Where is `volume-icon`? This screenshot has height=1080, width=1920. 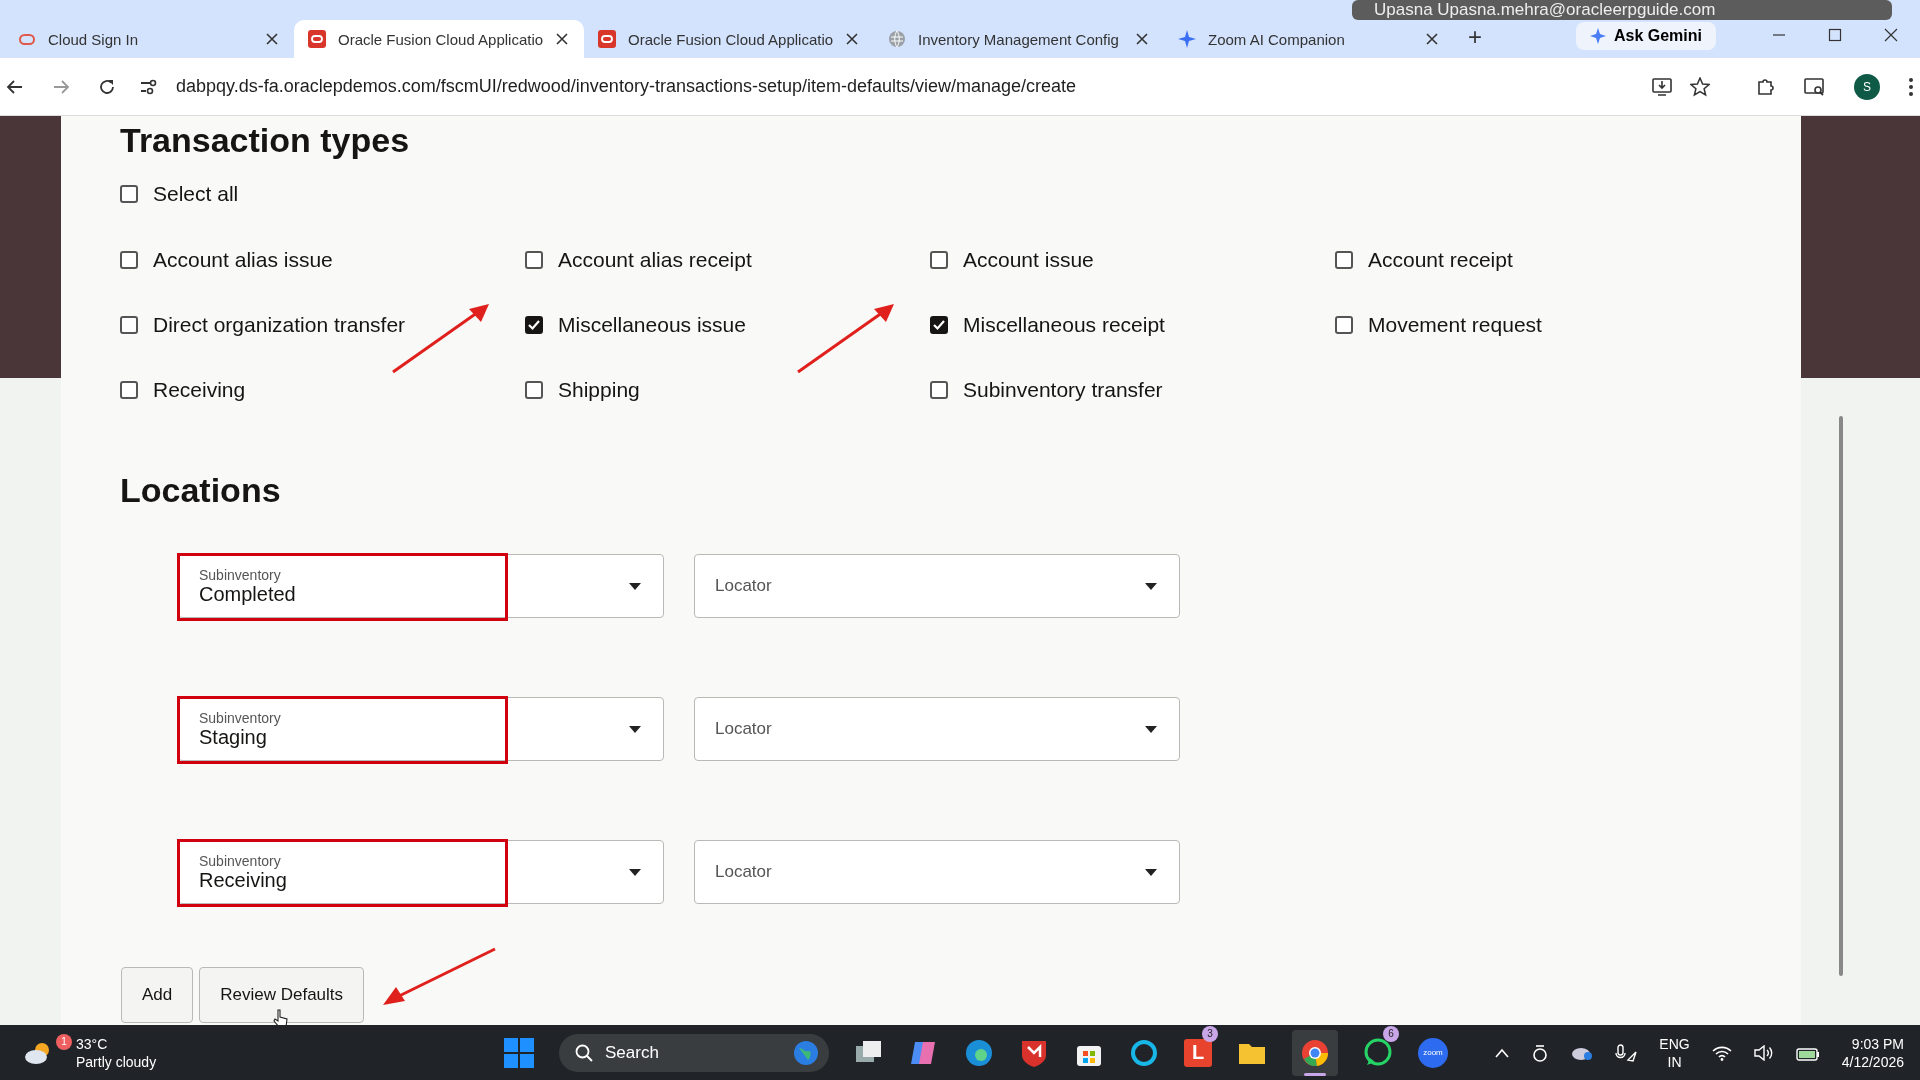 volume-icon is located at coordinates (1763, 1052).